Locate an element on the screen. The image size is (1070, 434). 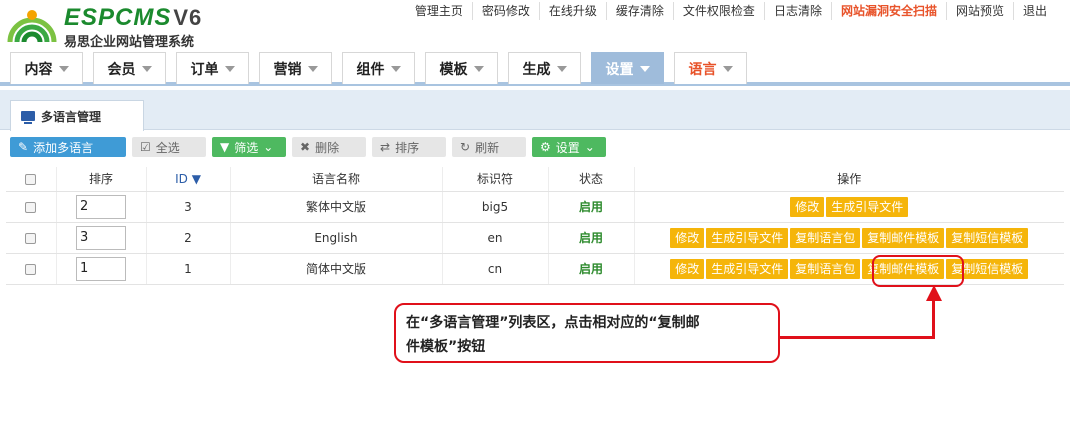
row-code: en is located at coordinates (495, 238).